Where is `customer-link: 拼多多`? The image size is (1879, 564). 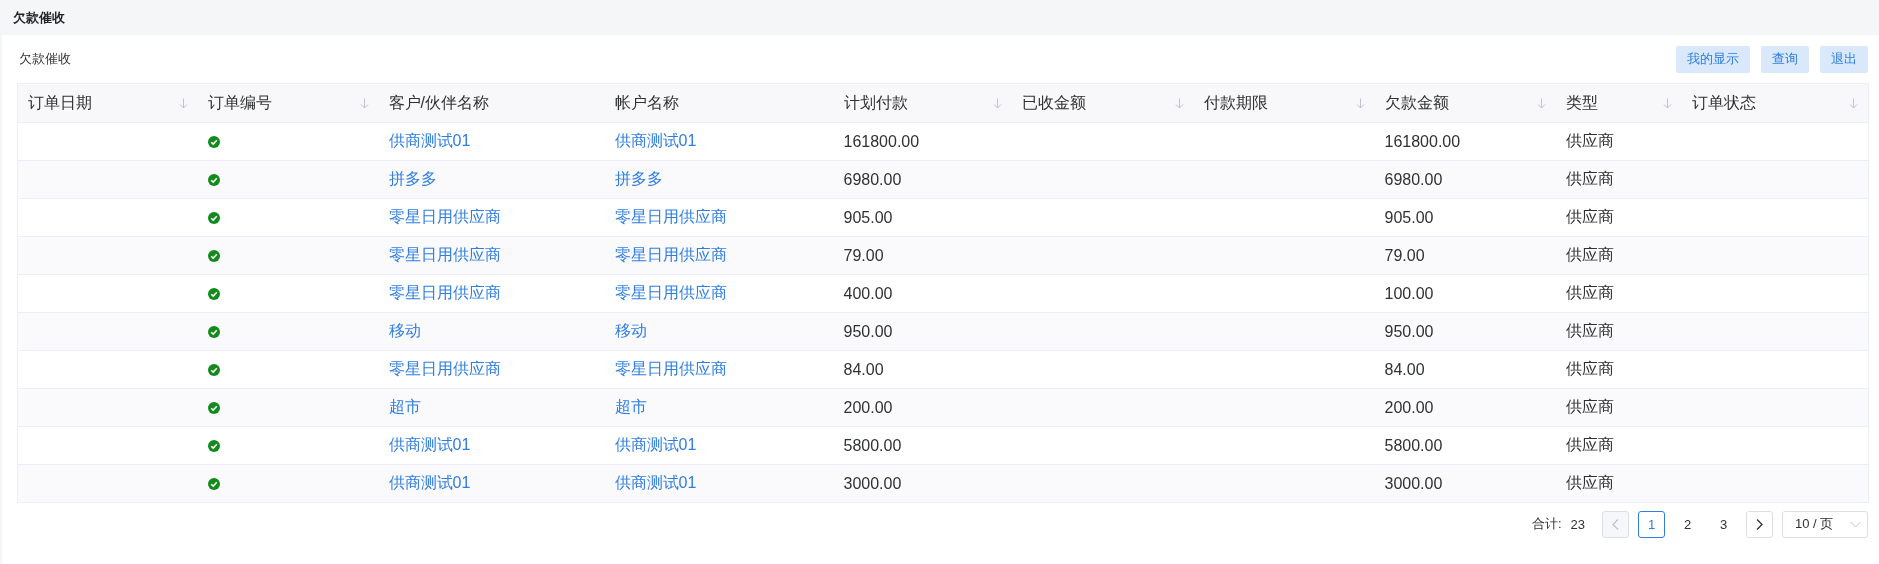
customer-link: 拼多多 is located at coordinates (412, 178).